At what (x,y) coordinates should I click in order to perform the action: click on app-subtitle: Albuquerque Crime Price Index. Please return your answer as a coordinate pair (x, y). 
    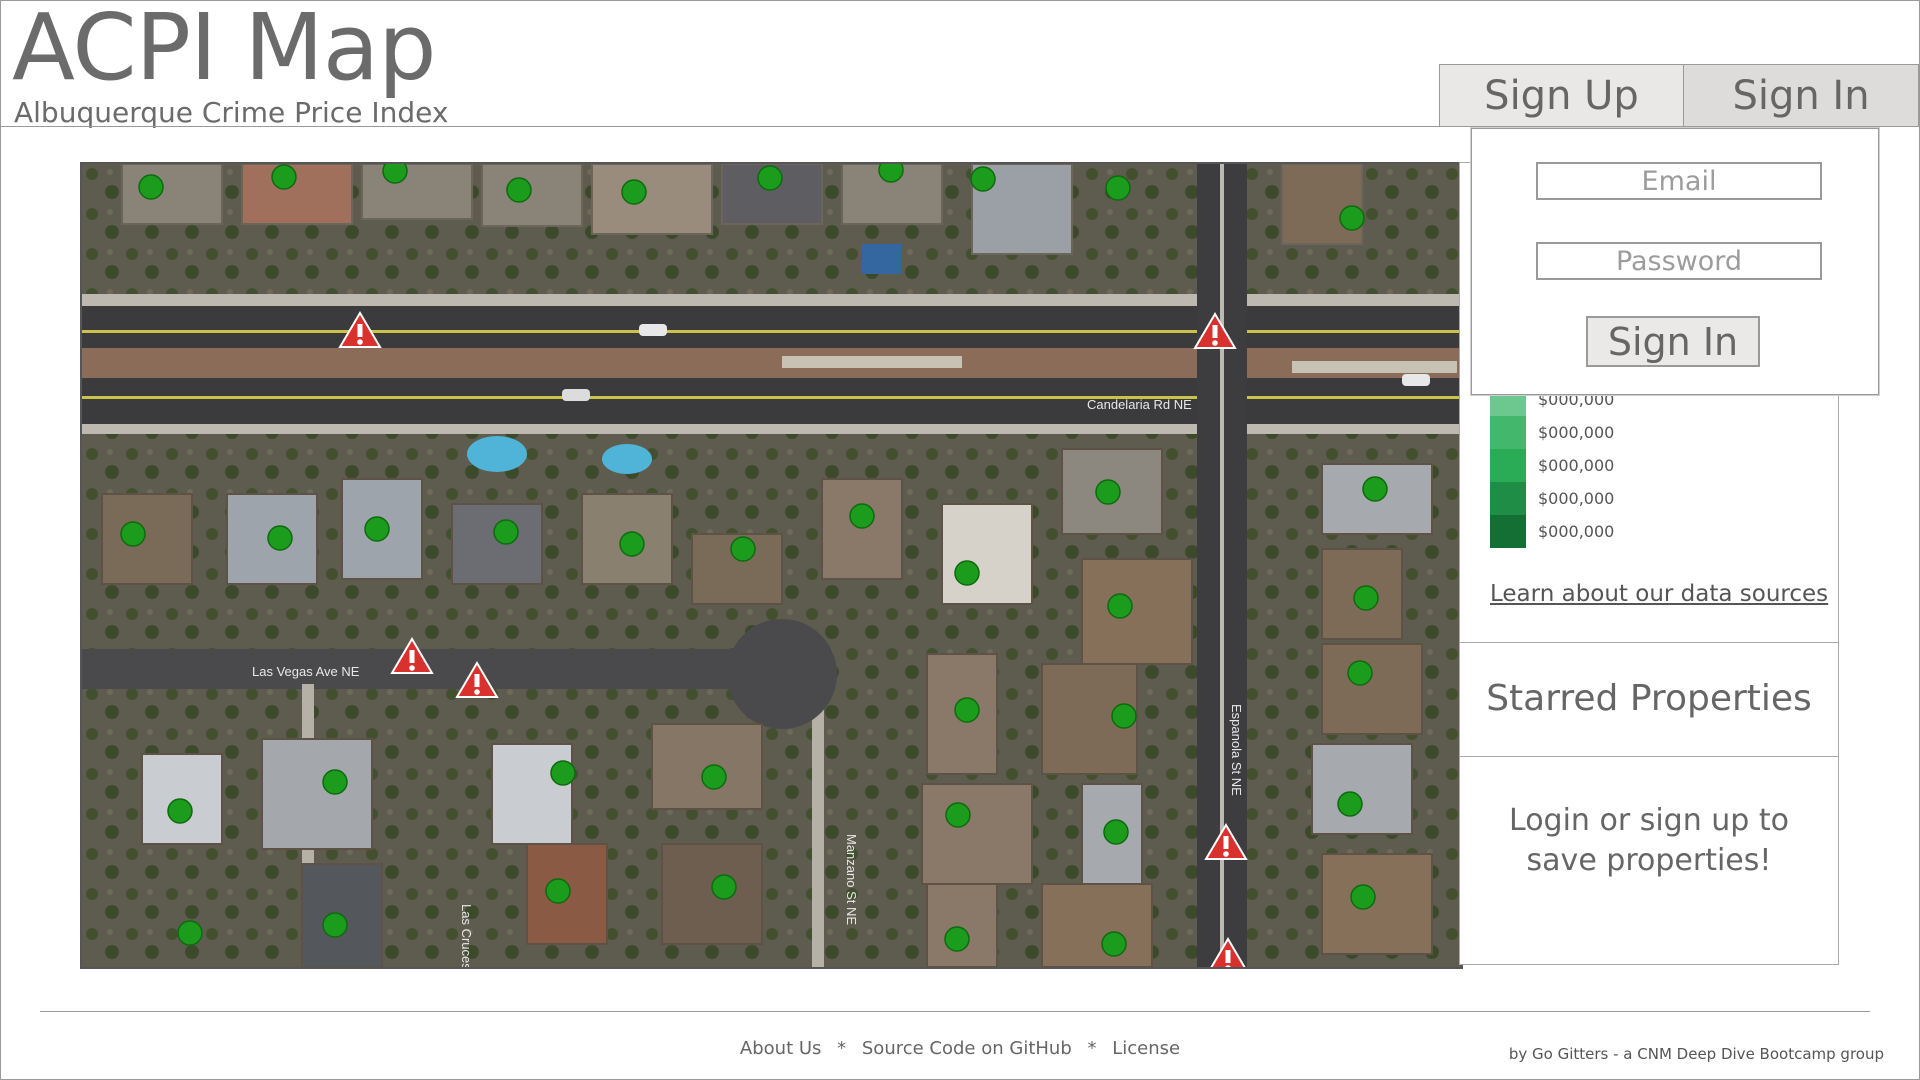
    Looking at the image, I should click on (231, 112).